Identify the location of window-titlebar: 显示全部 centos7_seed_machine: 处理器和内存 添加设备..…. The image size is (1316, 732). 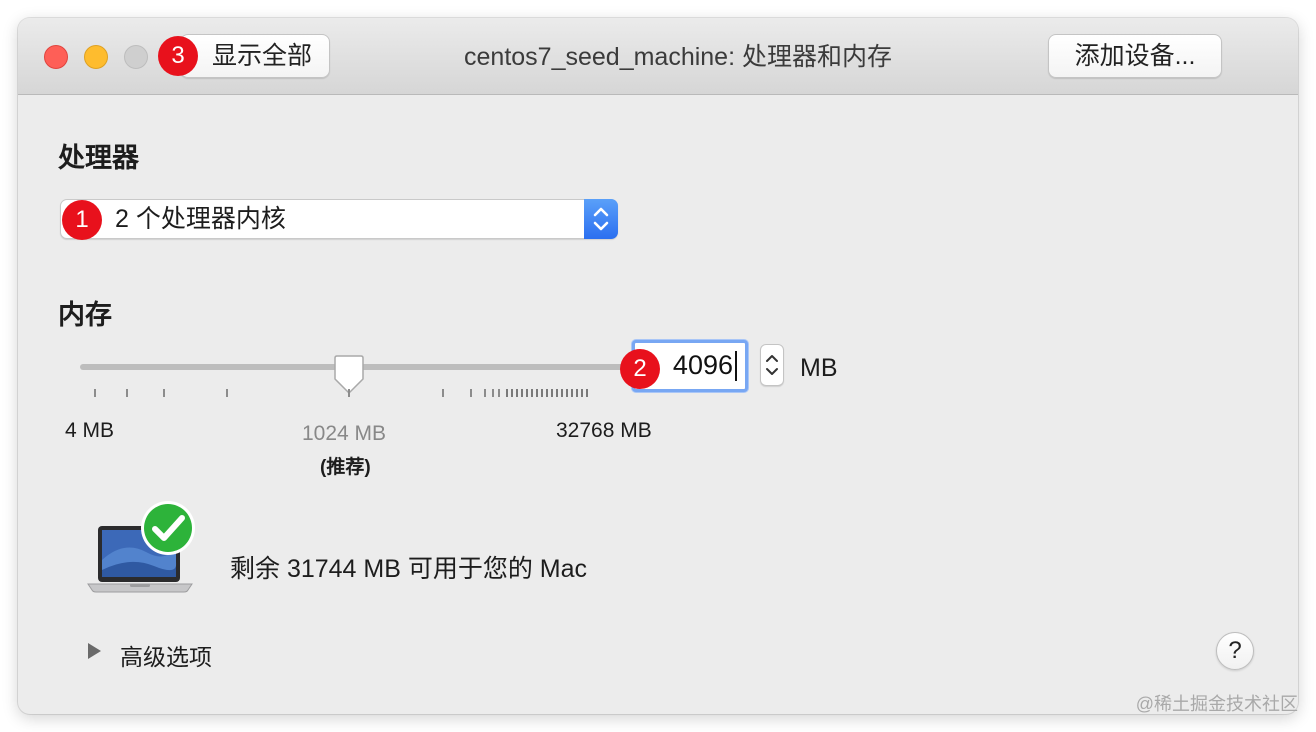
(658, 56).